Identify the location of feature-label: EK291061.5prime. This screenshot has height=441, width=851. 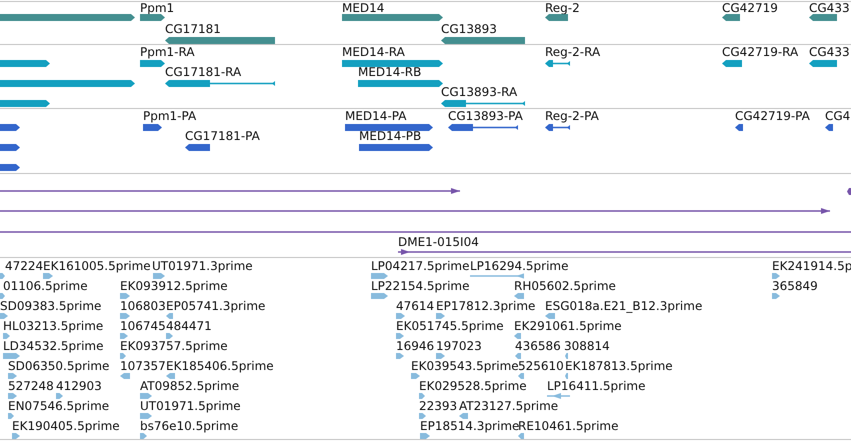
(568, 326).